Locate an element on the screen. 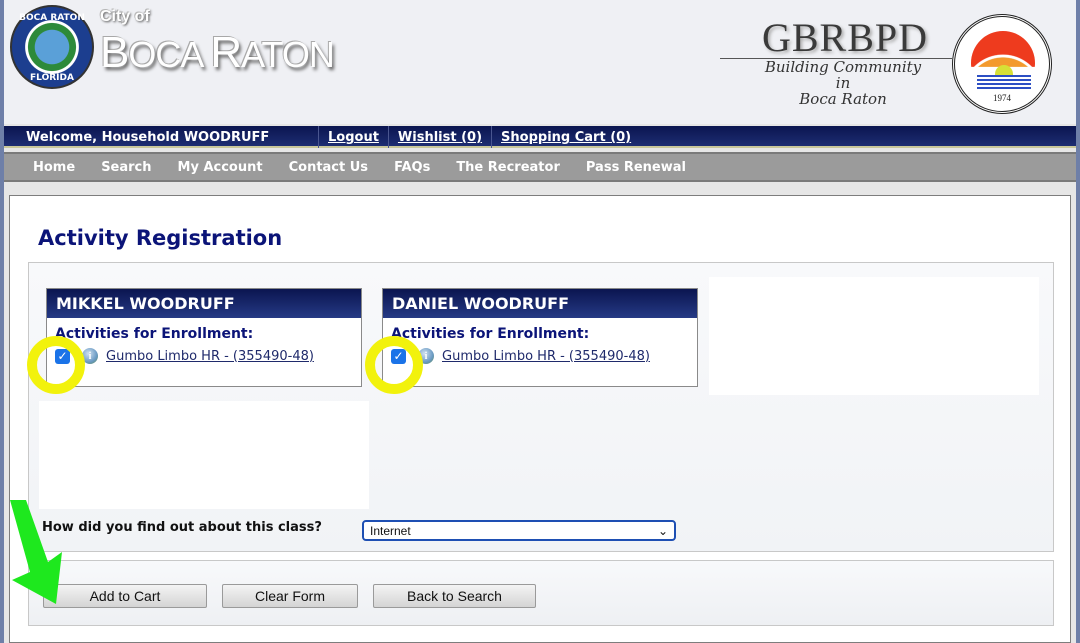  referral-source-select: Internet ⌄ is located at coordinates (519, 530).